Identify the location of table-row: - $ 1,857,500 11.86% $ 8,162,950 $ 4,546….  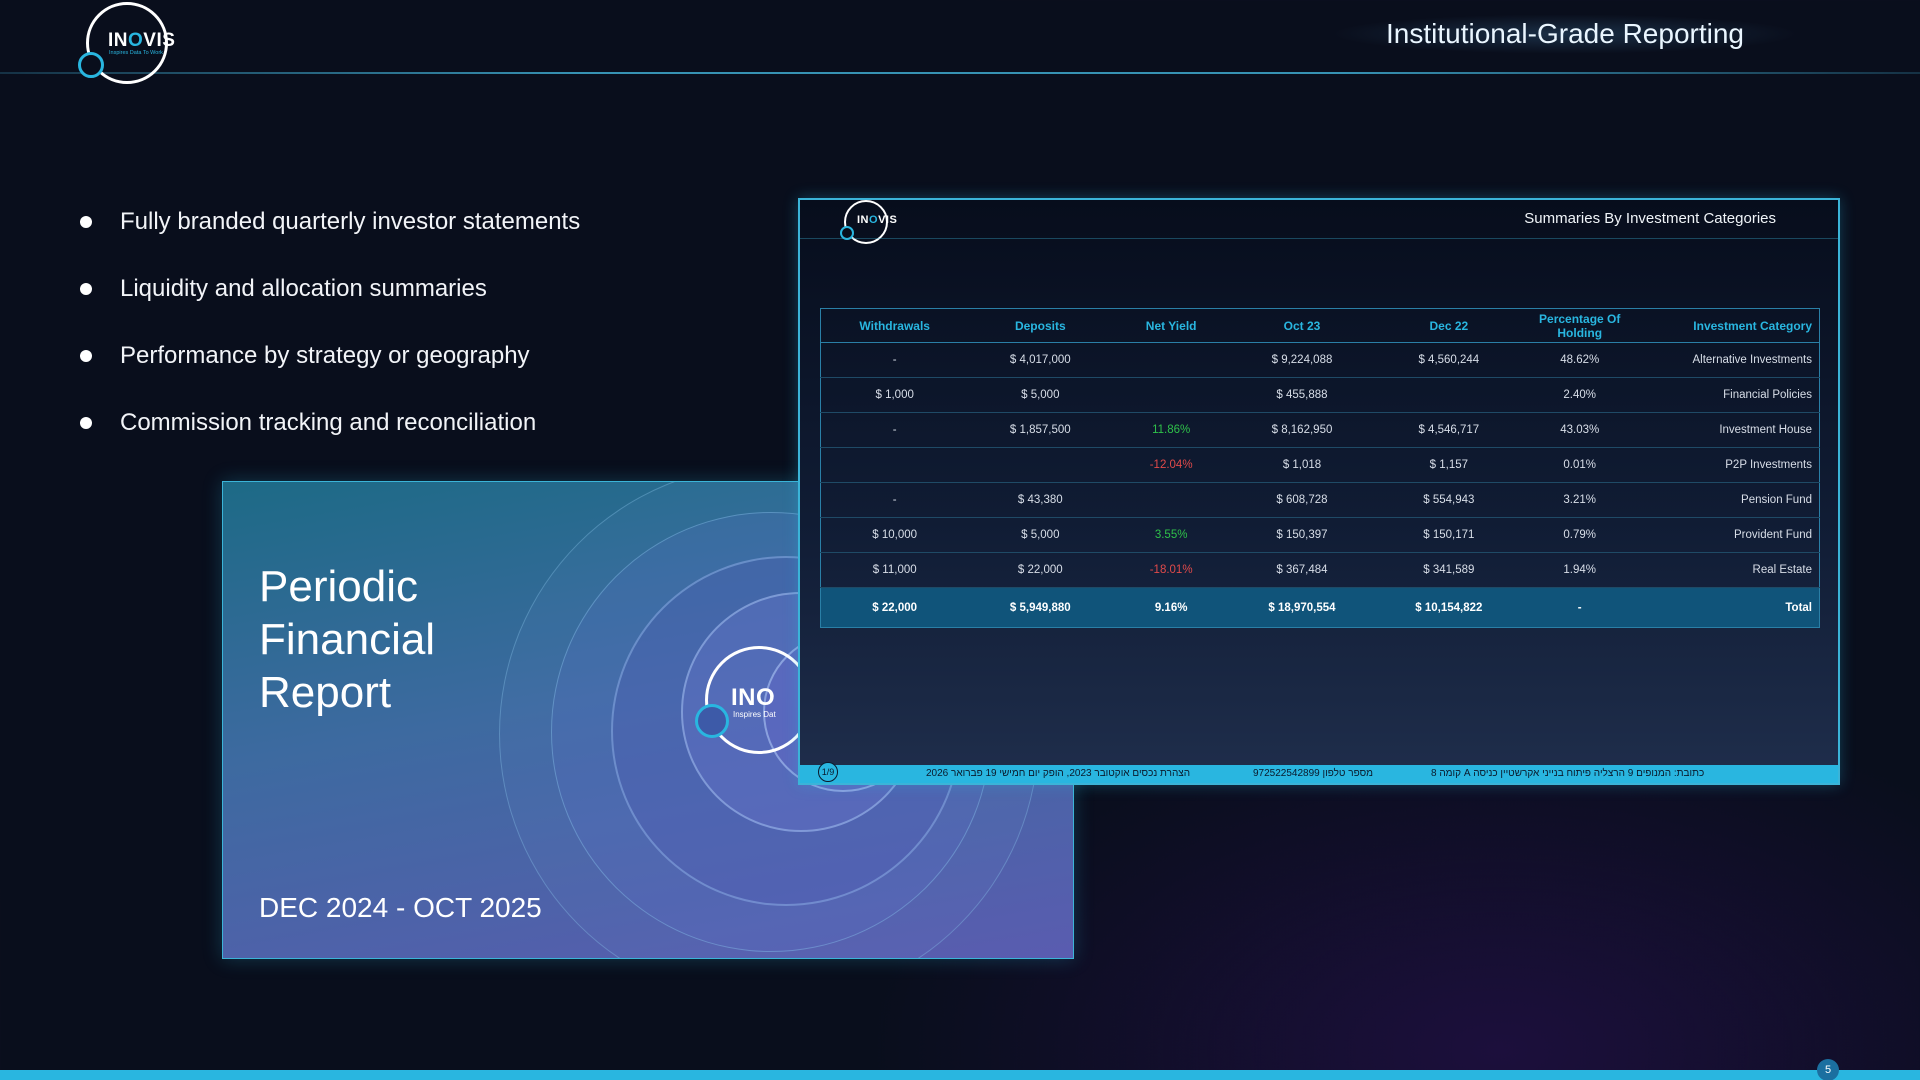
(1320, 430).